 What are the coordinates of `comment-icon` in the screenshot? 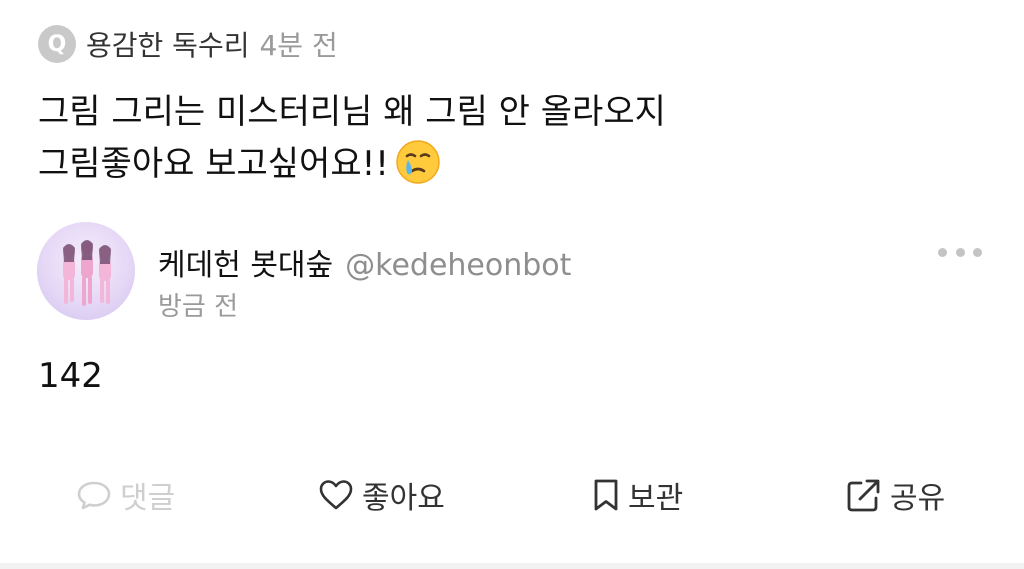 It's located at (94, 495).